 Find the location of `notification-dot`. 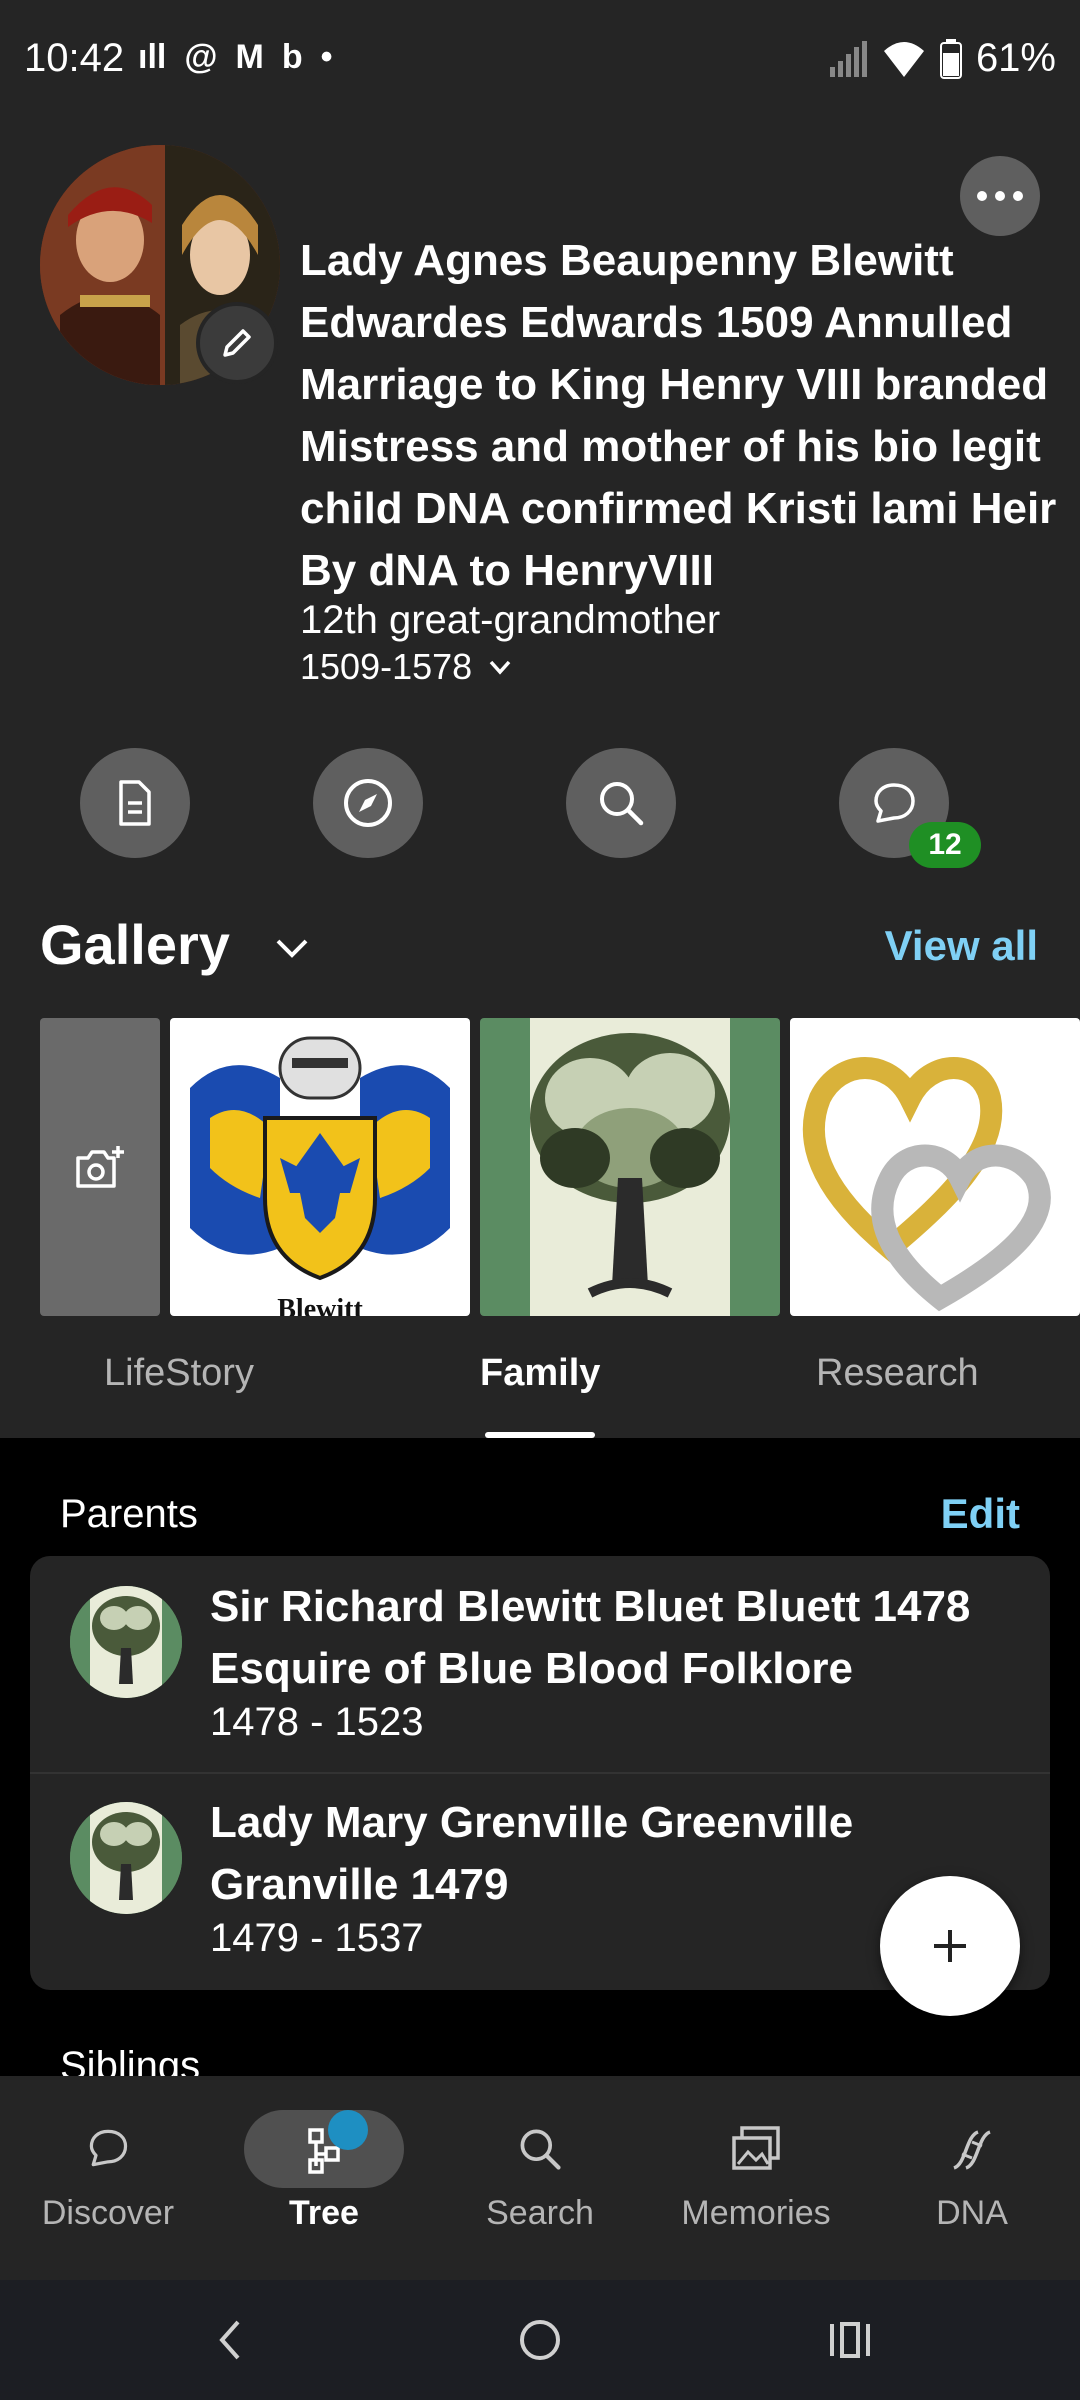

notification-dot is located at coordinates (348, 2130).